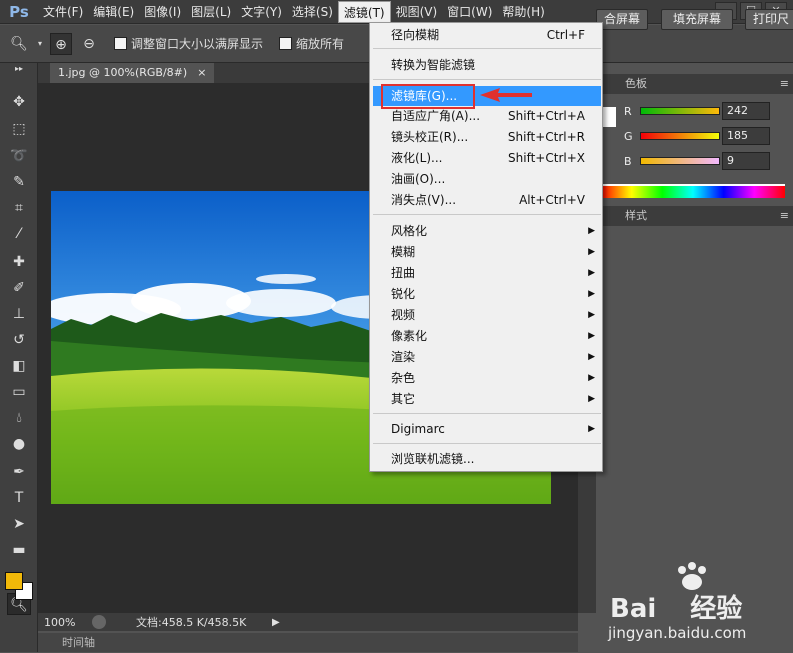 This screenshot has height=653, width=793. What do you see at coordinates (523, 12) in the screenshot?
I see `menu-help: 帮助(H)` at bounding box center [523, 12].